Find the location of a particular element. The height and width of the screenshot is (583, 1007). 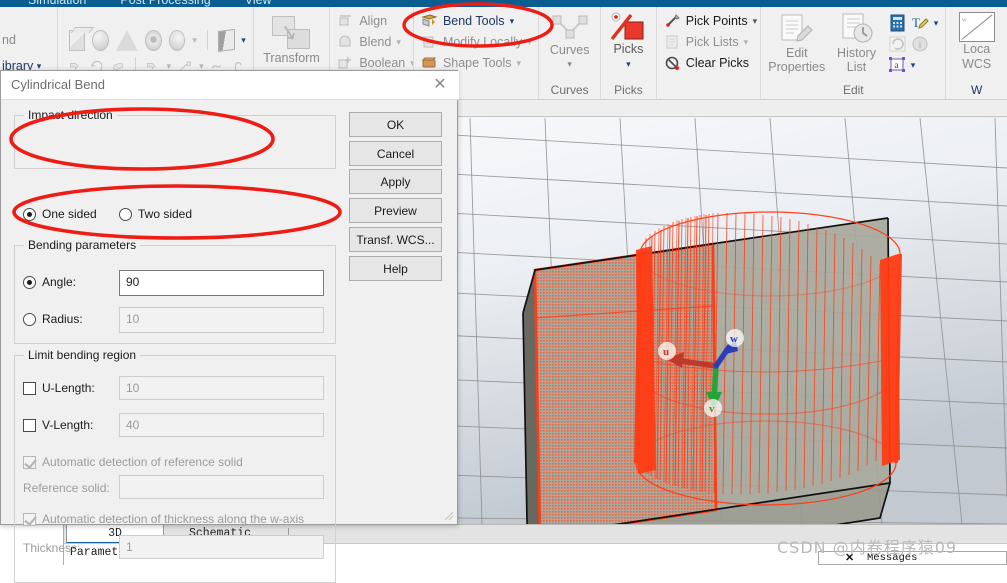

checkbox-u-length: U-Length: is located at coordinates (59, 388).